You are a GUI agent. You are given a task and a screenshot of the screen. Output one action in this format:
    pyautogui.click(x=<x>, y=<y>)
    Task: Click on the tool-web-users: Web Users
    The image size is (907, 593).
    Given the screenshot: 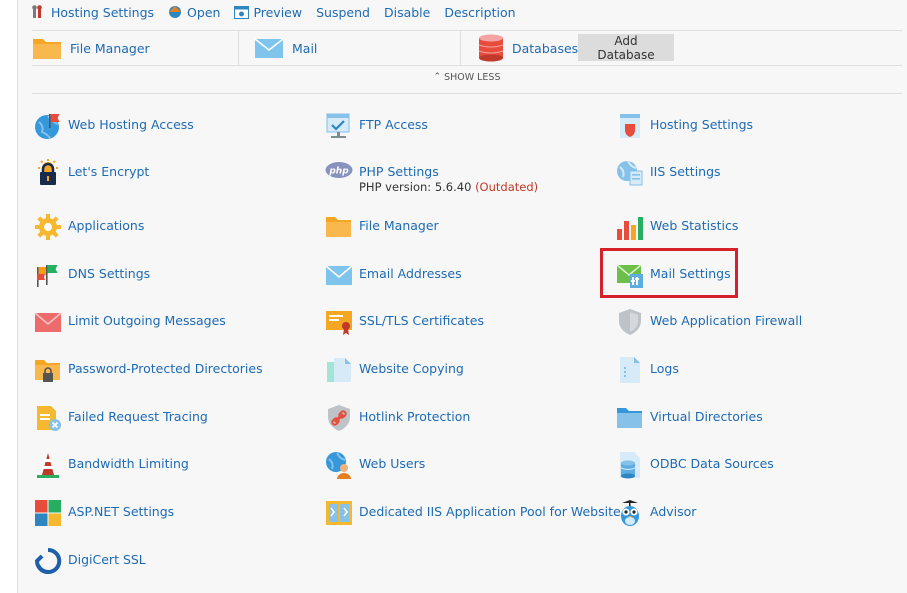 What is the action you would take?
    pyautogui.click(x=375, y=465)
    